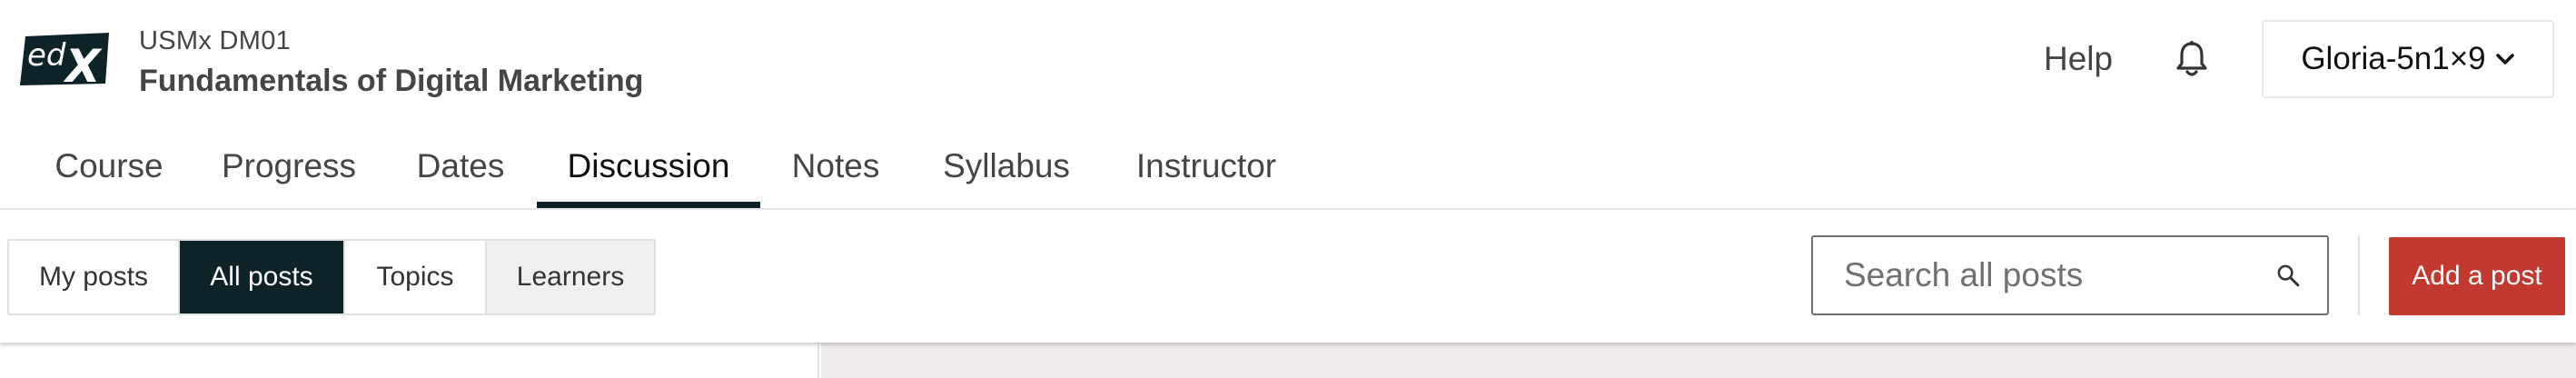  What do you see at coordinates (1698, 360) in the screenshot?
I see `post-content-pane` at bounding box center [1698, 360].